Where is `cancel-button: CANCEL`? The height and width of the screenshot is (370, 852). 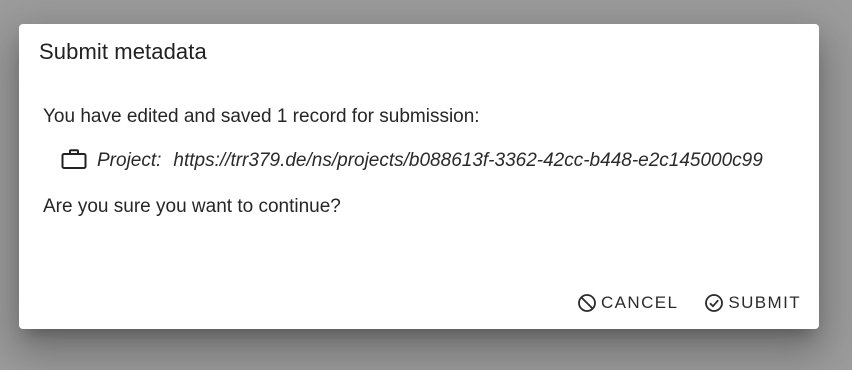
cancel-button: CANCEL is located at coordinates (627, 303).